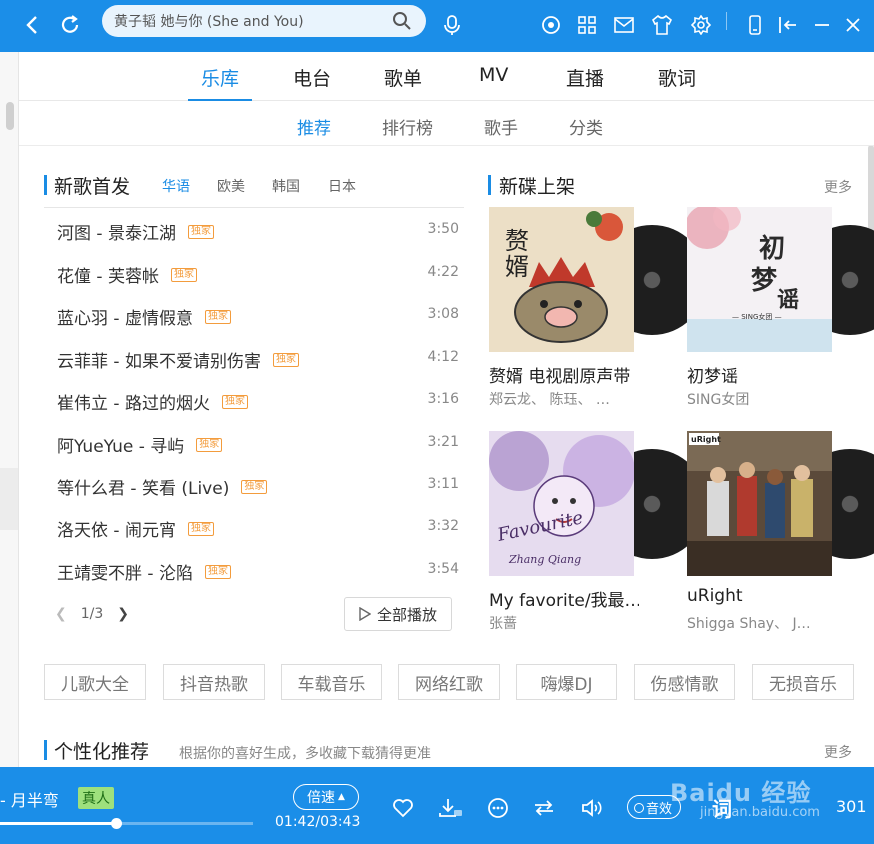  What do you see at coordinates (446, 76) in the screenshot?
I see `main-tabs: 乐库 电台 歌单 MV 直播 歌词` at bounding box center [446, 76].